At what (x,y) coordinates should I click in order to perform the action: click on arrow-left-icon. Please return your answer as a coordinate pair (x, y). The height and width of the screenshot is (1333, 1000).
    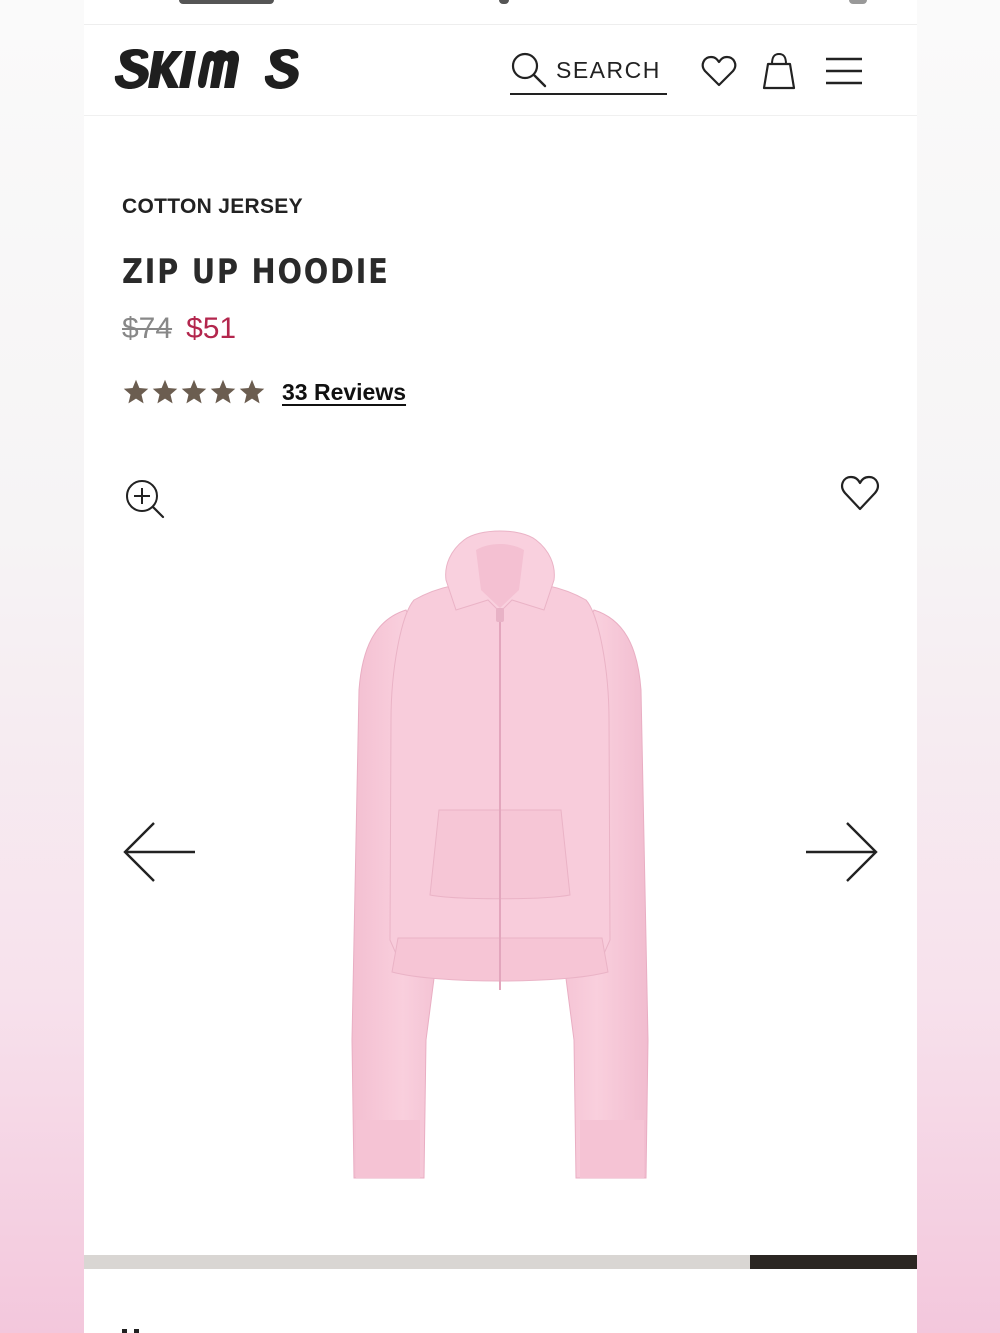
    Looking at the image, I should click on (159, 852).